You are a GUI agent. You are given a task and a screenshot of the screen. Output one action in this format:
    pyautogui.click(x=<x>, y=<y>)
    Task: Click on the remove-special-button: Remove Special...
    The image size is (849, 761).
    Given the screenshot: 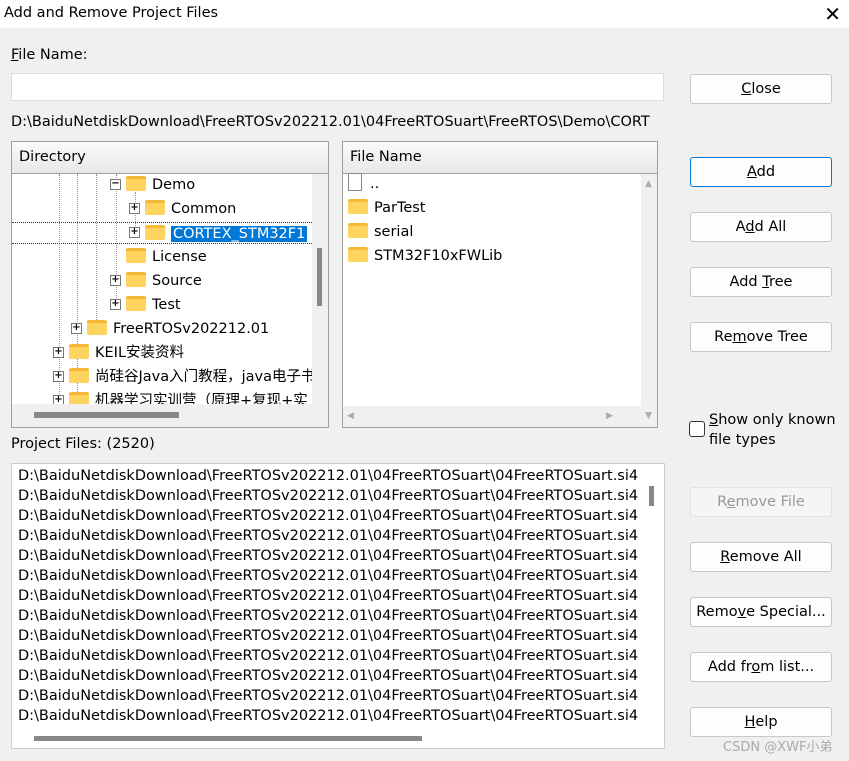 What is the action you would take?
    pyautogui.click(x=761, y=612)
    